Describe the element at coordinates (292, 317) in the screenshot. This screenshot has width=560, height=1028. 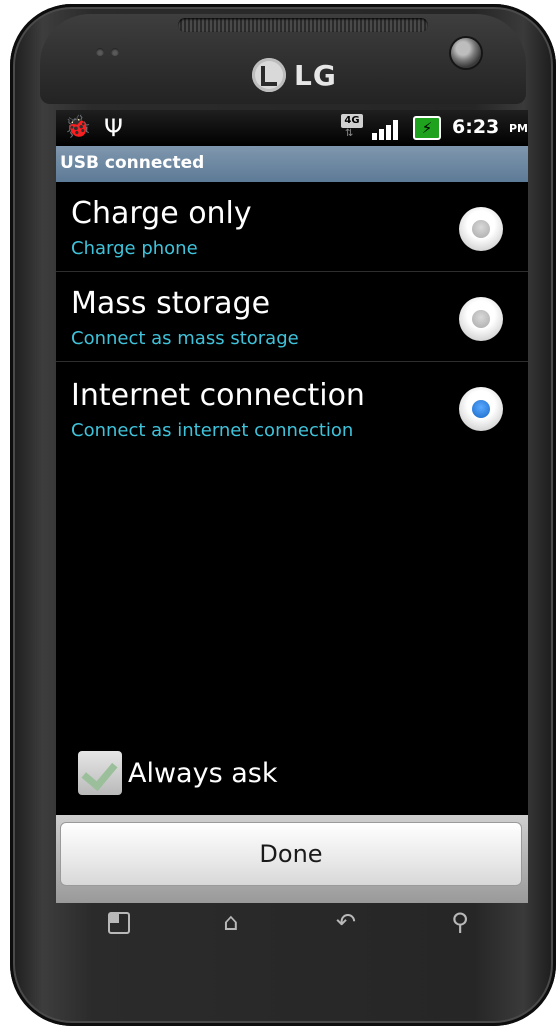
I see `option-mass-storage: Mass storage Connect as mass storage` at that location.